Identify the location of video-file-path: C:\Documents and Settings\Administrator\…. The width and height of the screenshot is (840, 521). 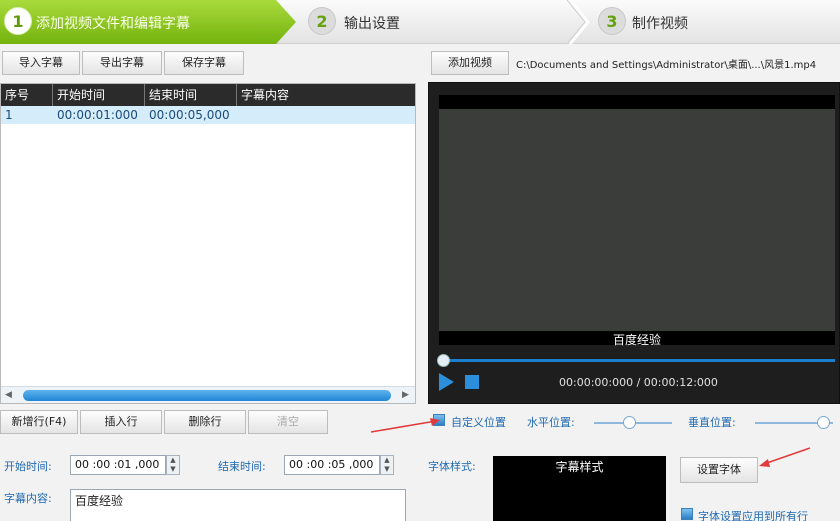
(666, 65).